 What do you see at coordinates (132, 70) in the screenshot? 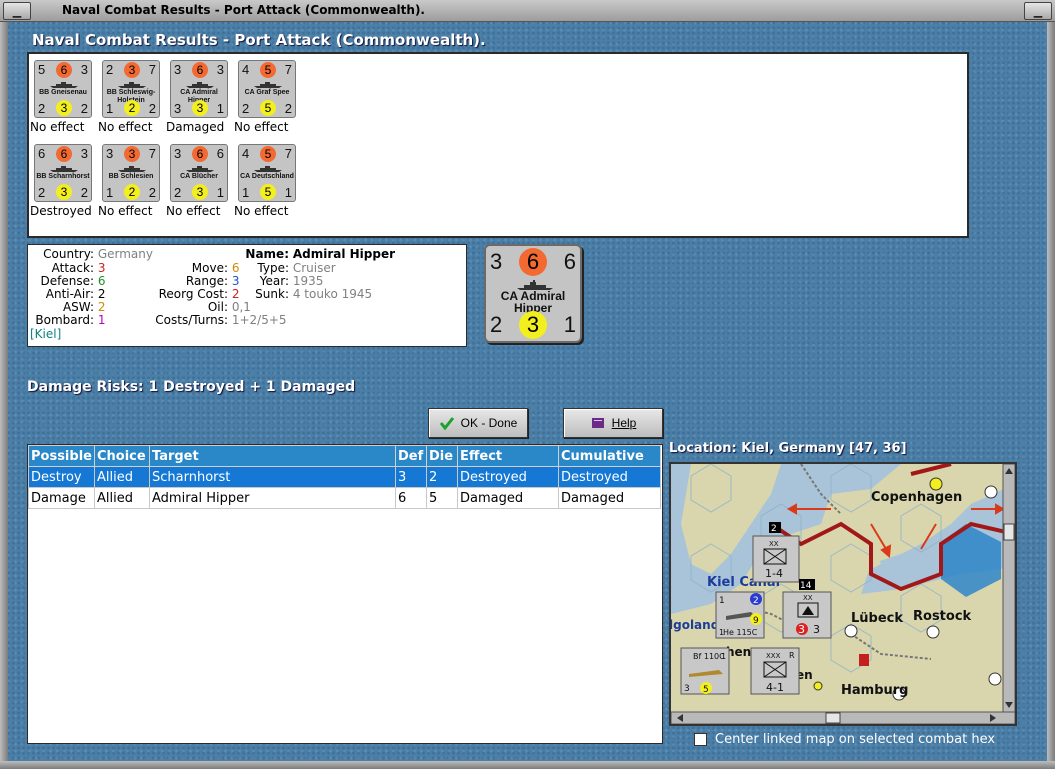
I see `unit-defense-dot: 3` at bounding box center [132, 70].